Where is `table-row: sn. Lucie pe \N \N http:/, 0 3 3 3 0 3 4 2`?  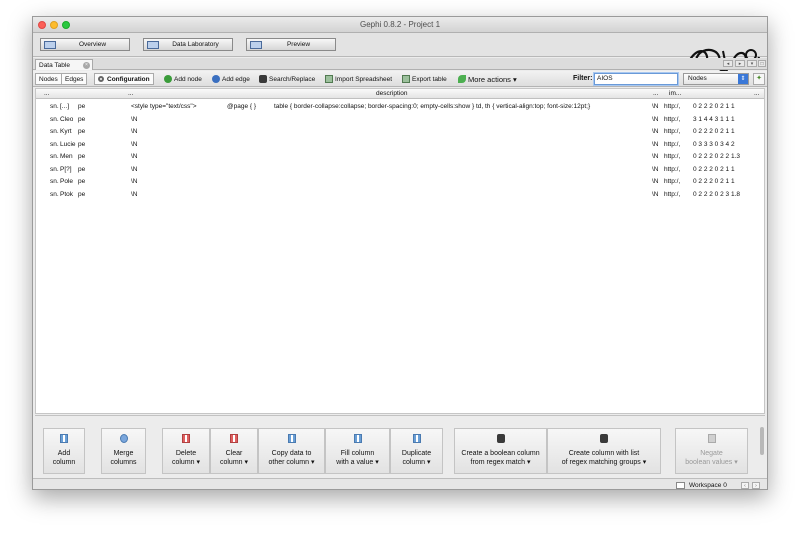 table-row: sn. Lucie pe \N \N http:/, 0 3 3 3 0 3 4 2 is located at coordinates (400, 145).